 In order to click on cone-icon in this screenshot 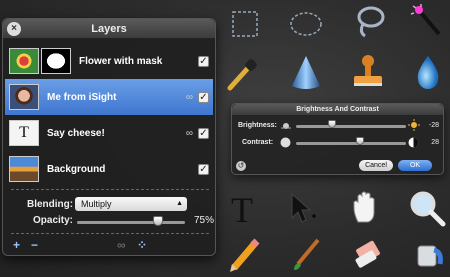, I will do `click(306, 72)`.